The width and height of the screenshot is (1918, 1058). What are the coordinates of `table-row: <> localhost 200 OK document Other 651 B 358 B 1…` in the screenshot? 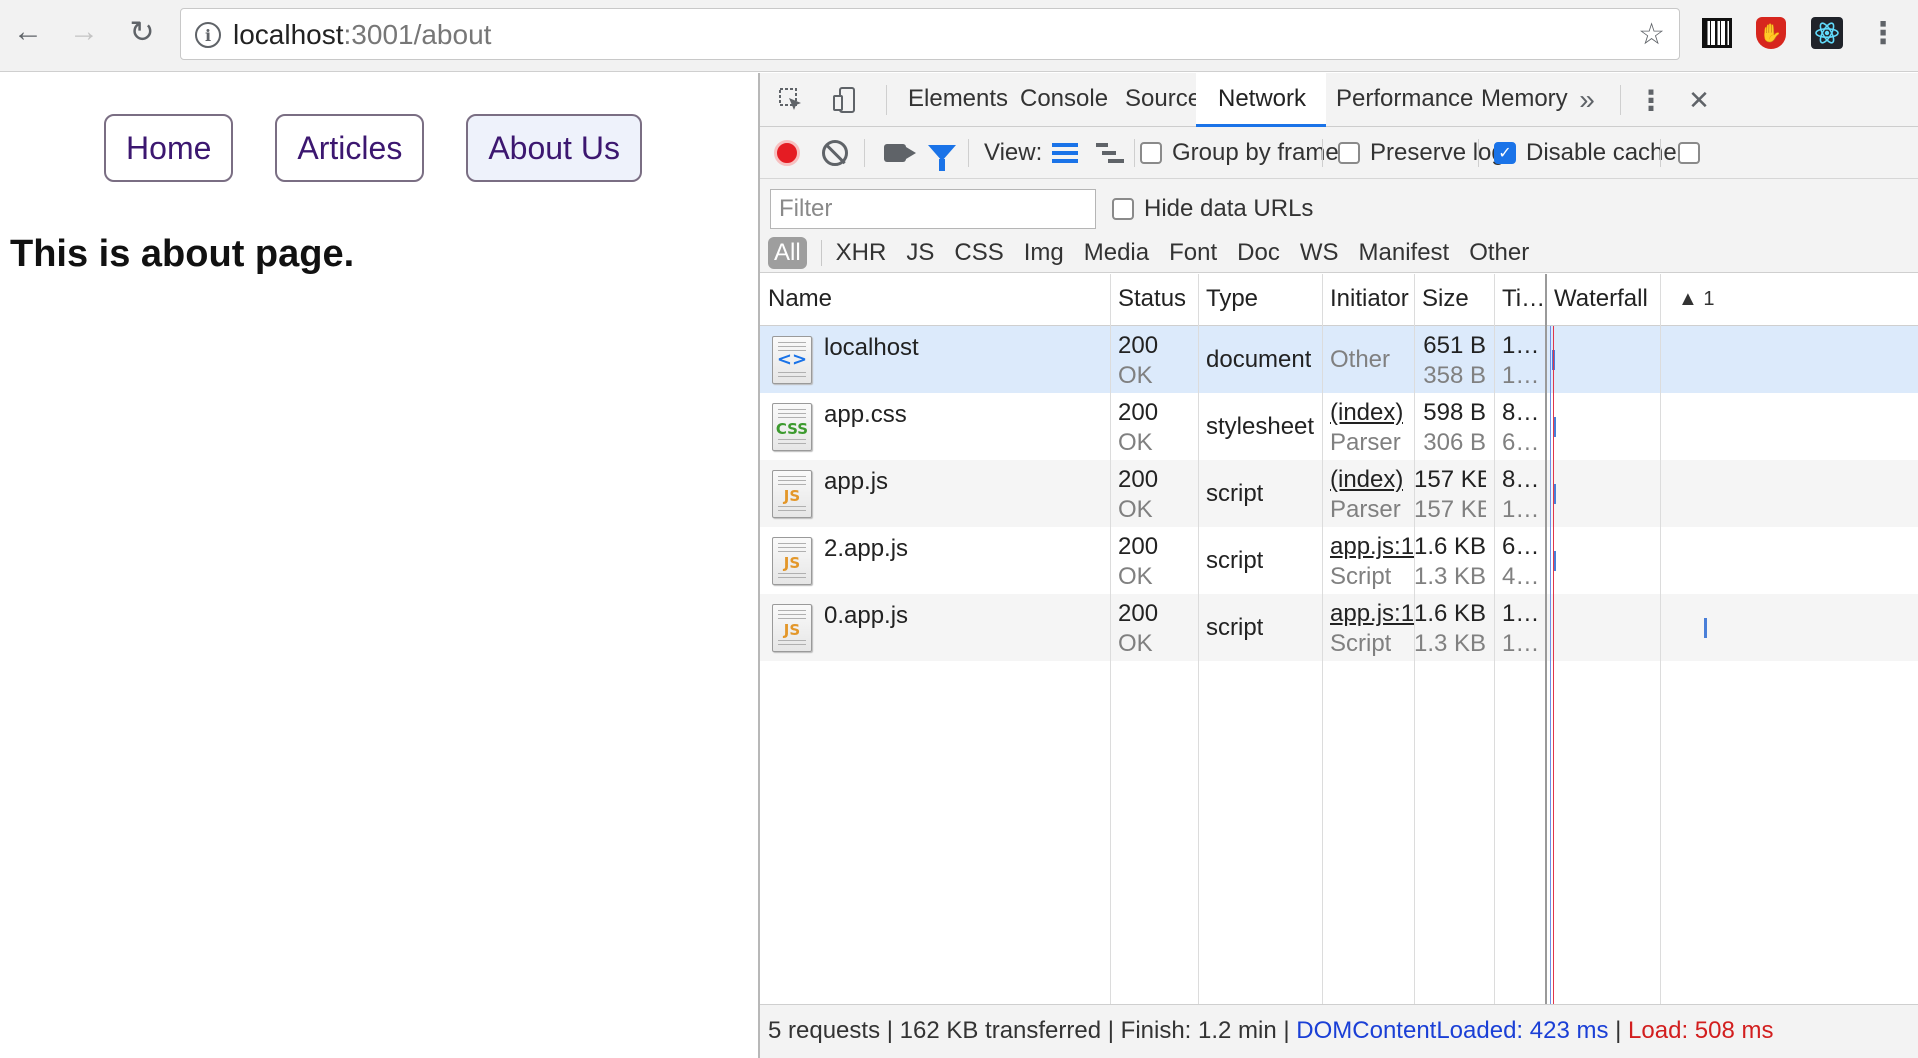 It's located at (1339, 359).